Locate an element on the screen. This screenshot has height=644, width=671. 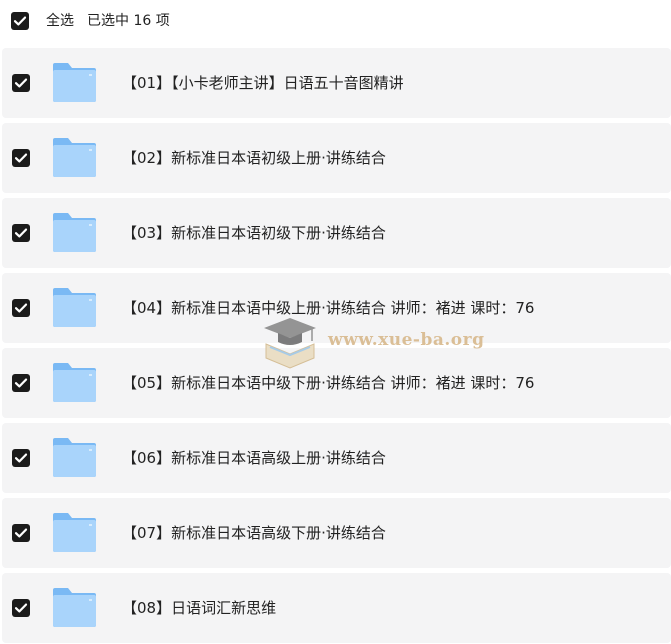
folder-name: 【08】日语词汇新思维 is located at coordinates (199, 608).